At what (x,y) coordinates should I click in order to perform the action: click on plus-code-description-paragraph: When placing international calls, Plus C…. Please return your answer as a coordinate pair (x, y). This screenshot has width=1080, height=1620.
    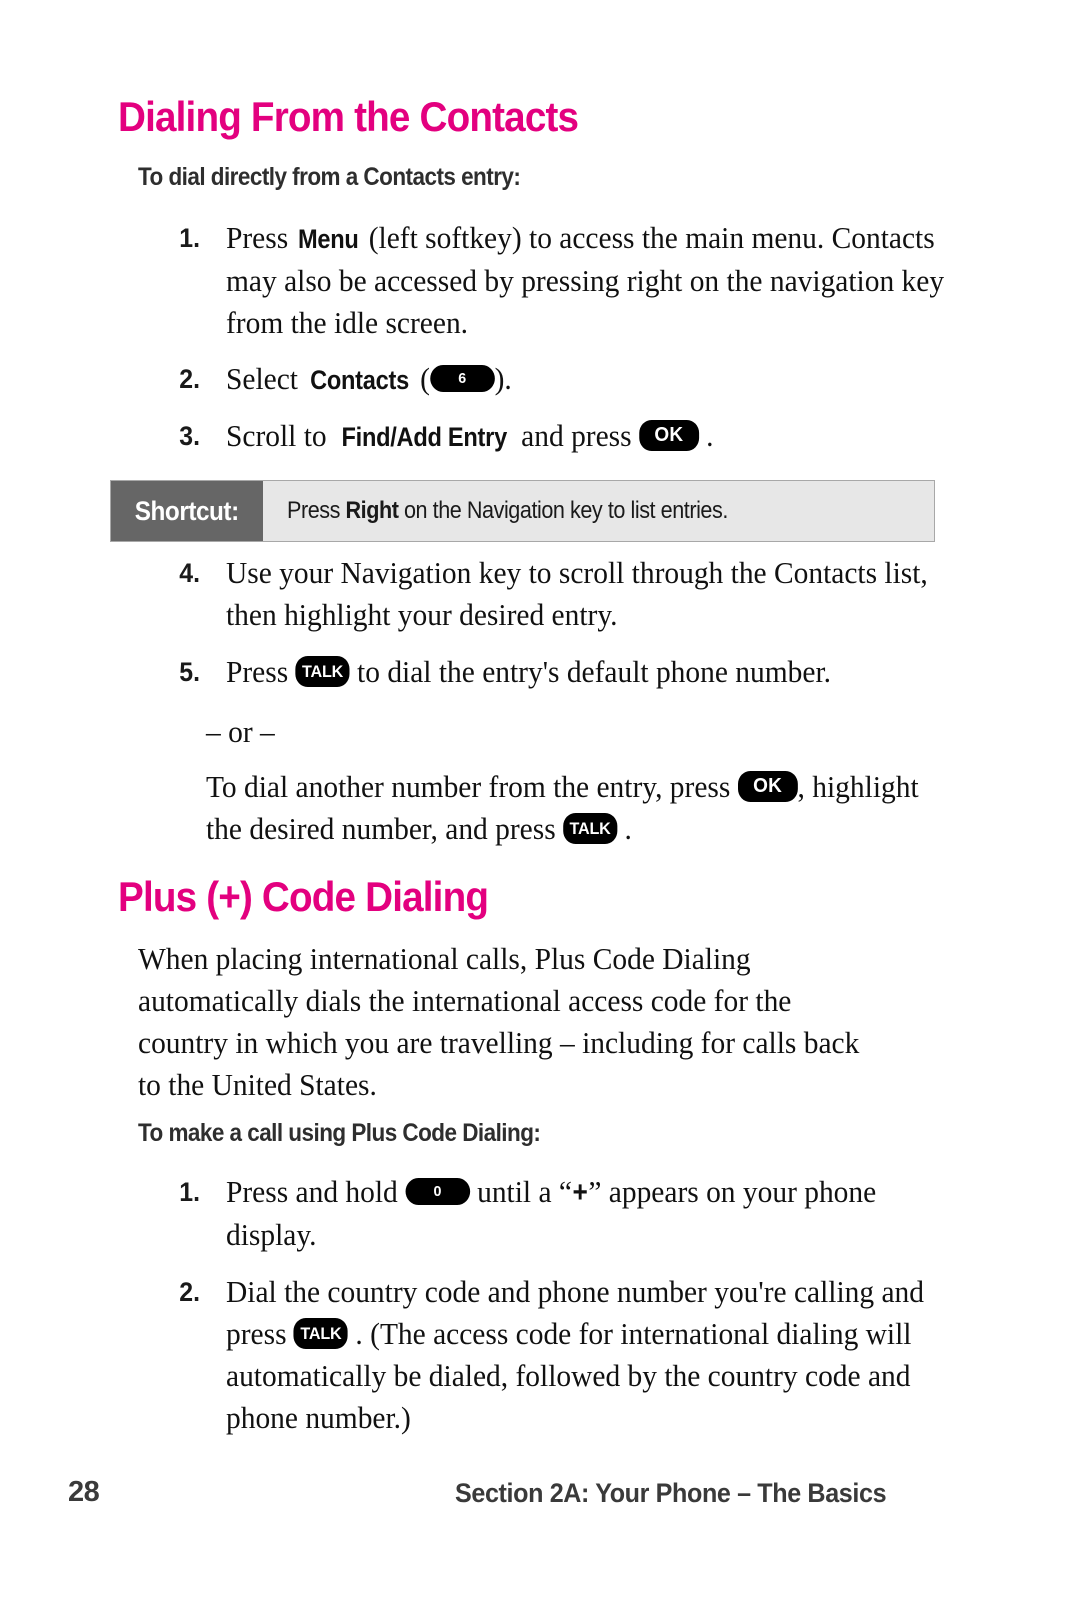
    Looking at the image, I should click on (499, 1021).